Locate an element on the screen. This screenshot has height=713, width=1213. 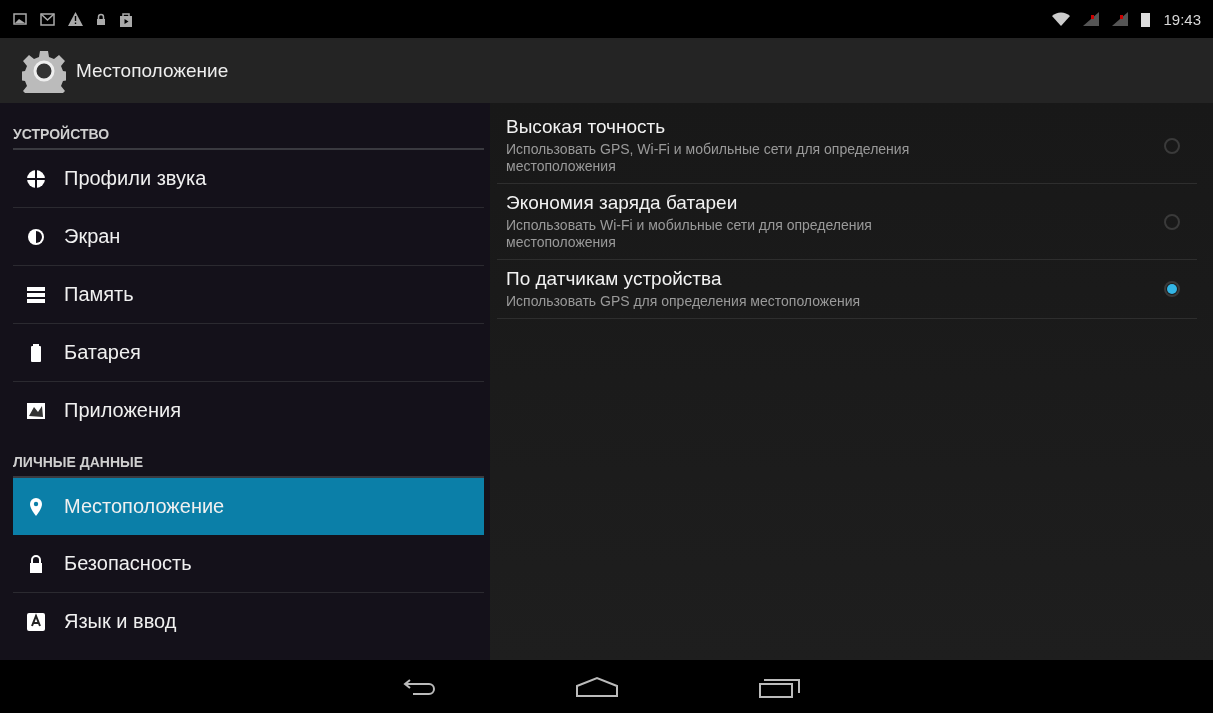
clock-time: 19:43 is located at coordinates (1182, 19).